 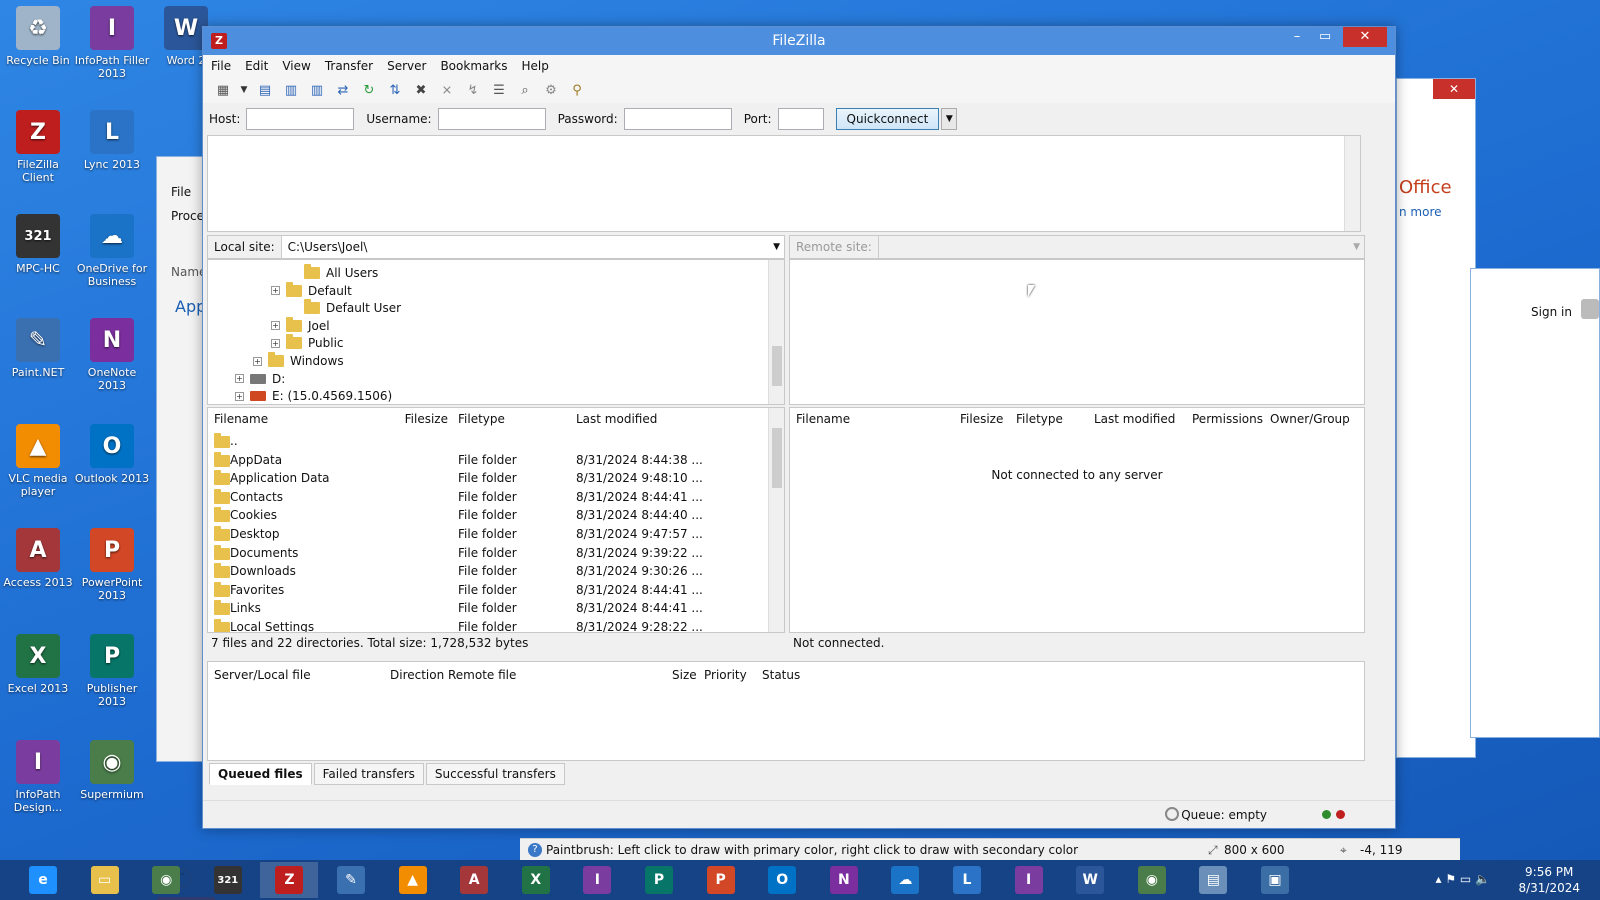 I want to click on tree-item: + D:, so click(x=260, y=379).